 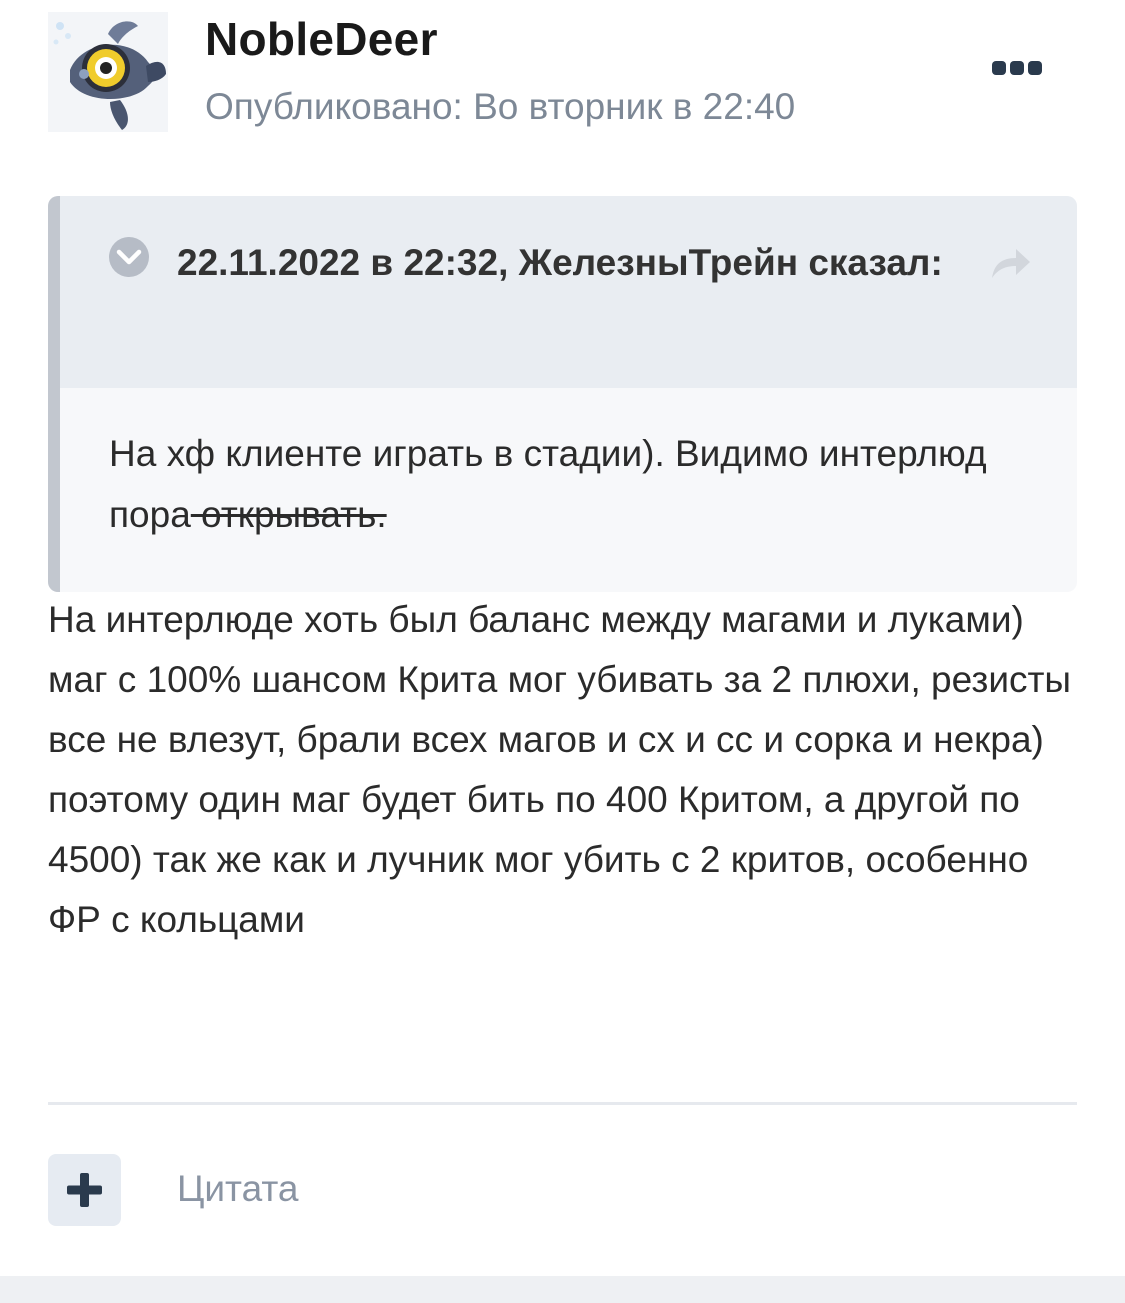 I want to click on quote-header: 22.11.2022 в 22:32, ЖелезныТрейн сказал:, so click(x=568, y=292).